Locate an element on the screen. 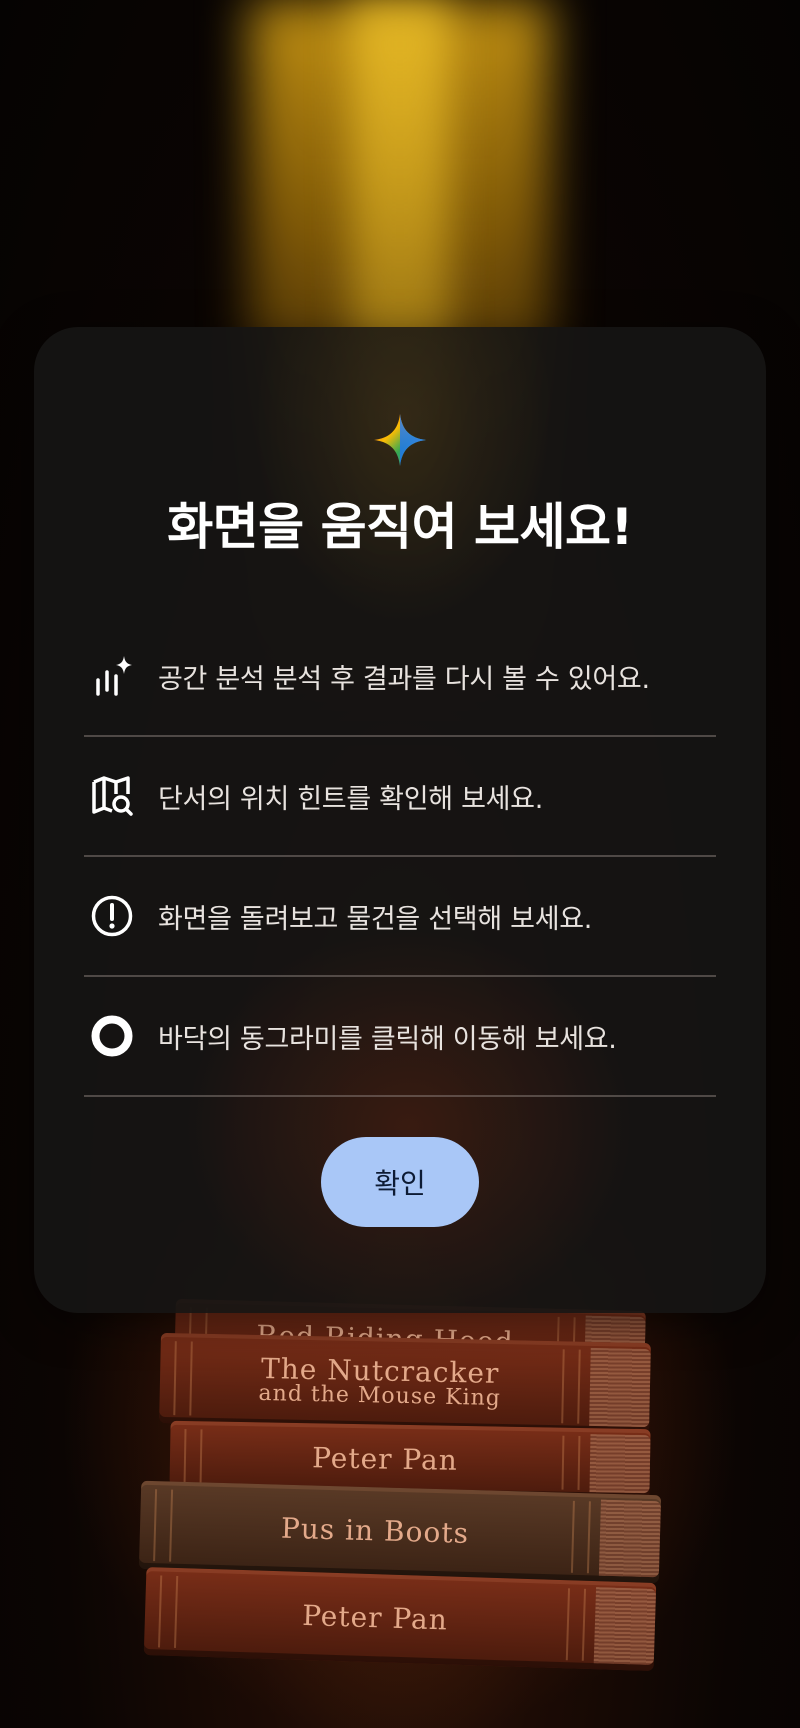 The height and width of the screenshot is (1728, 800). dialog-title: 화면을 움직여 보세요! is located at coordinates (400, 527).